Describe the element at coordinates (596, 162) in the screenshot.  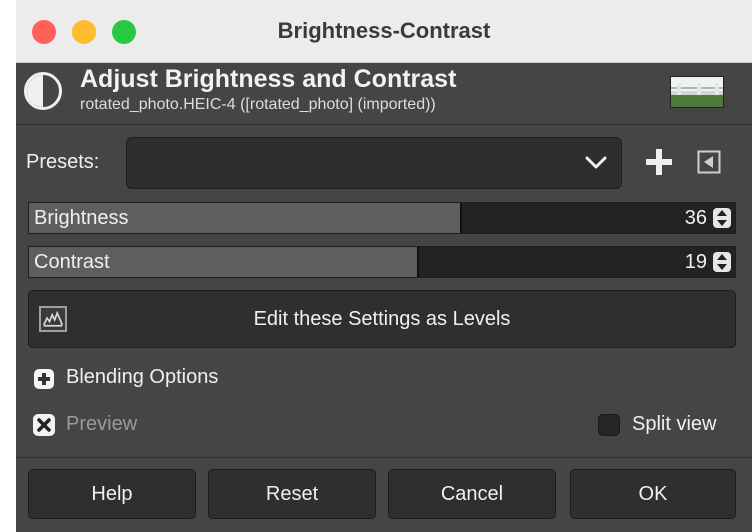
I see `chevron-down-icon` at that location.